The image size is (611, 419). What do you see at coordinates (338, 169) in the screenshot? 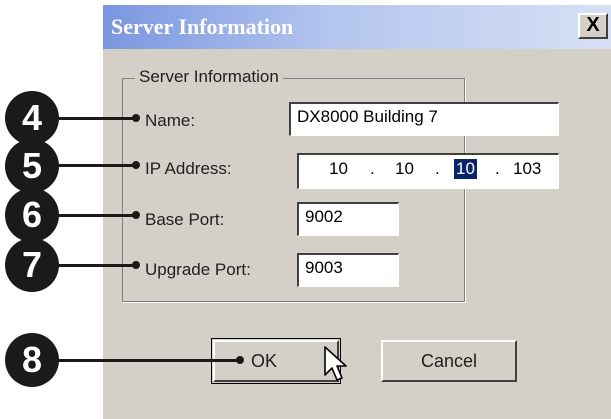
I see `ip-octet-1: 10` at bounding box center [338, 169].